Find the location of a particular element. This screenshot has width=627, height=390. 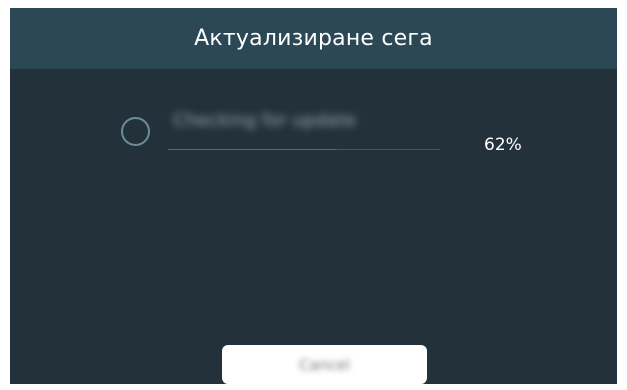

progress-bar is located at coordinates (304, 149).